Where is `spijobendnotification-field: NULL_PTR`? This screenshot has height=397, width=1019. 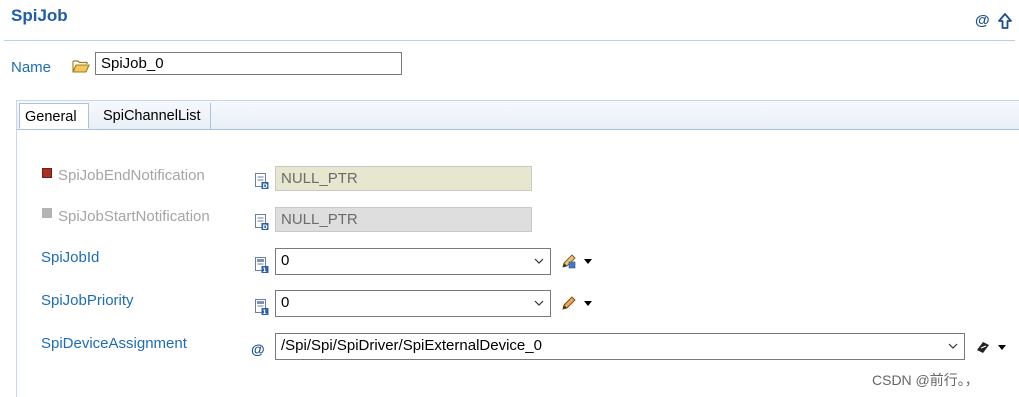
spijobendnotification-field: NULL_PTR is located at coordinates (403, 178).